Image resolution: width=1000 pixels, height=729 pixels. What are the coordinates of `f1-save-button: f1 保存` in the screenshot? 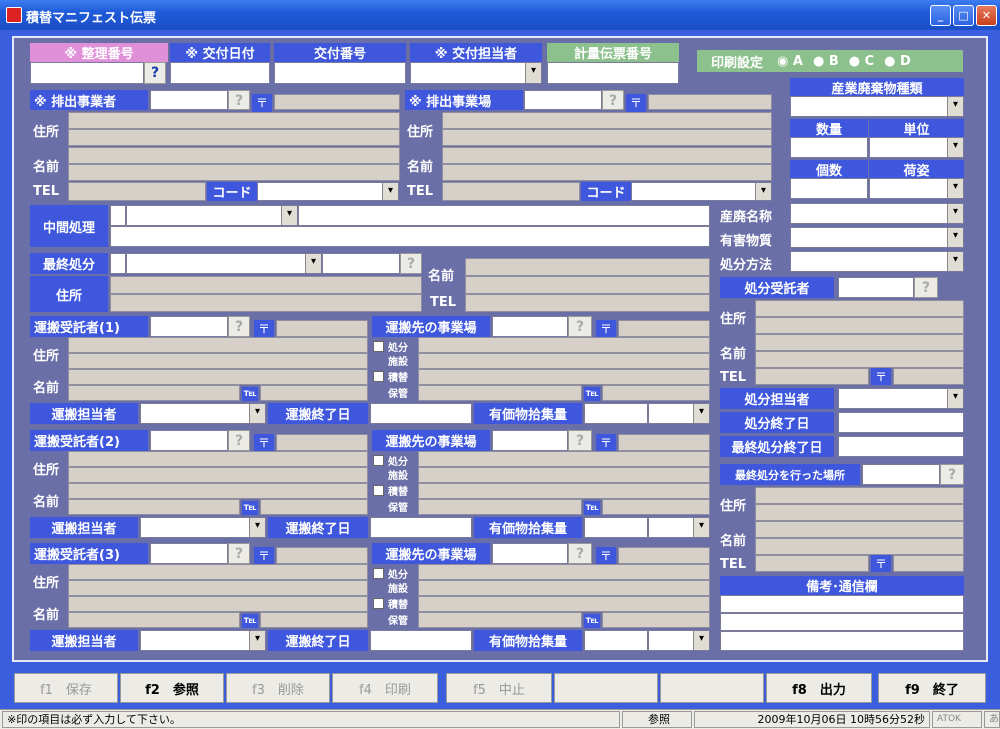 It's located at (66, 688).